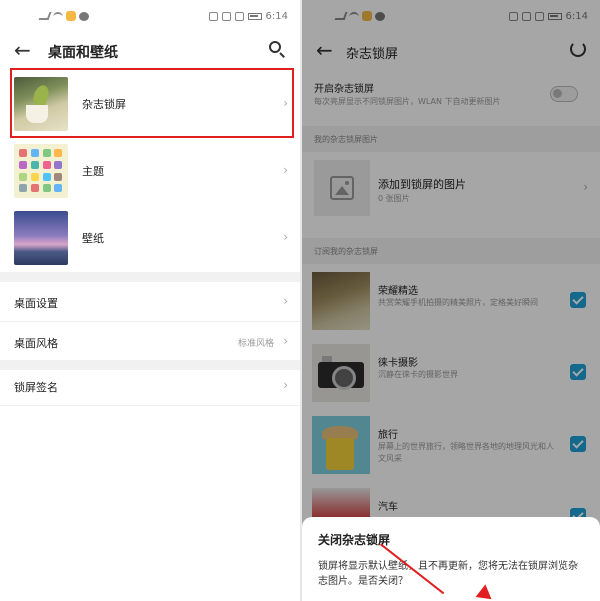  What do you see at coordinates (276, 16) in the screenshot?
I see `status-time: 6:14` at bounding box center [276, 16].